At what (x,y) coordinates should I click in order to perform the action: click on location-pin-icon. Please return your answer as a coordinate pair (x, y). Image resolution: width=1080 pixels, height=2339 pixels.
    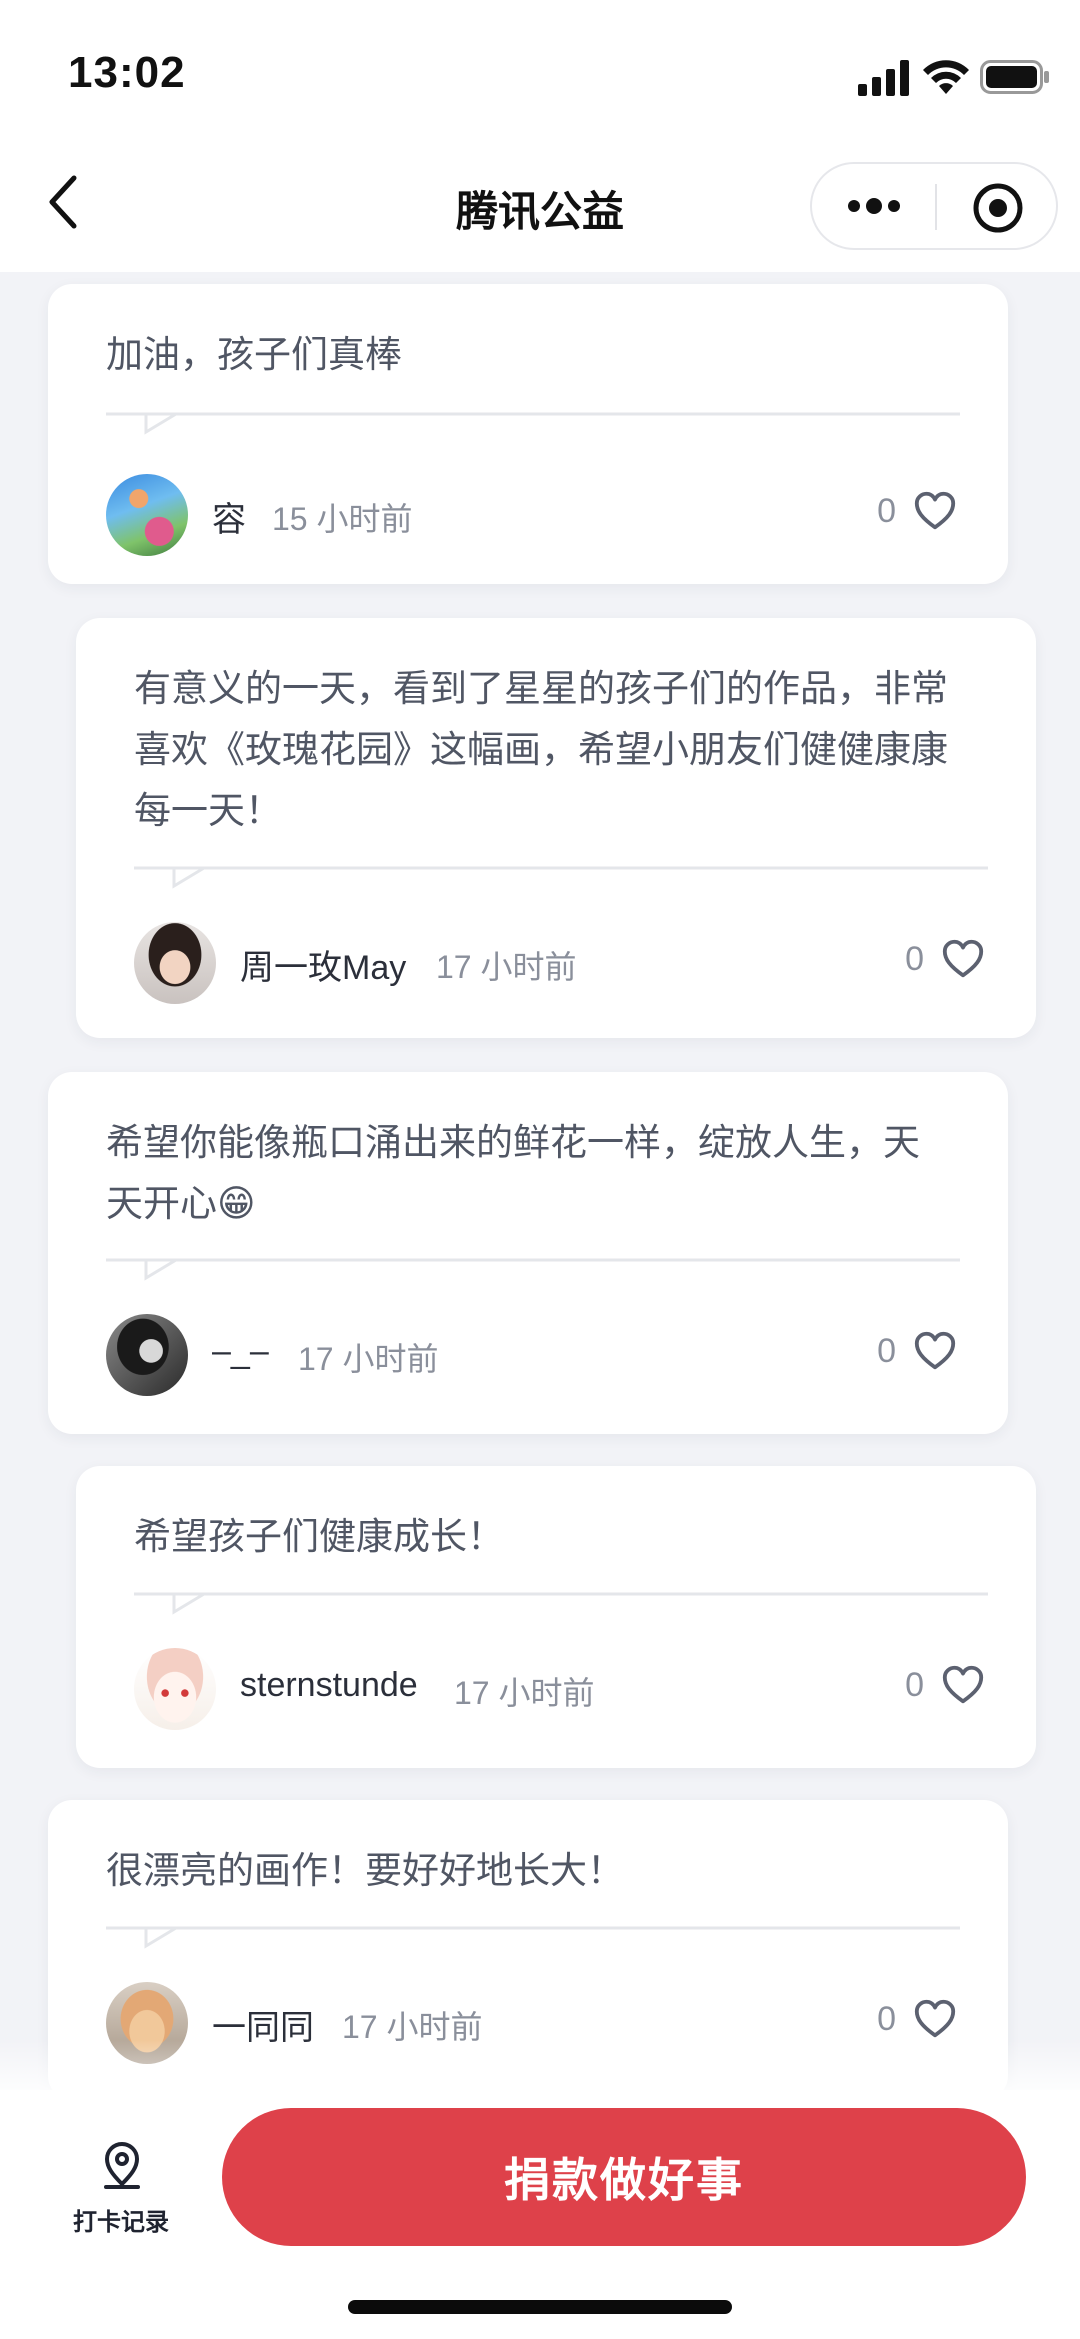
    Looking at the image, I should click on (122, 2165).